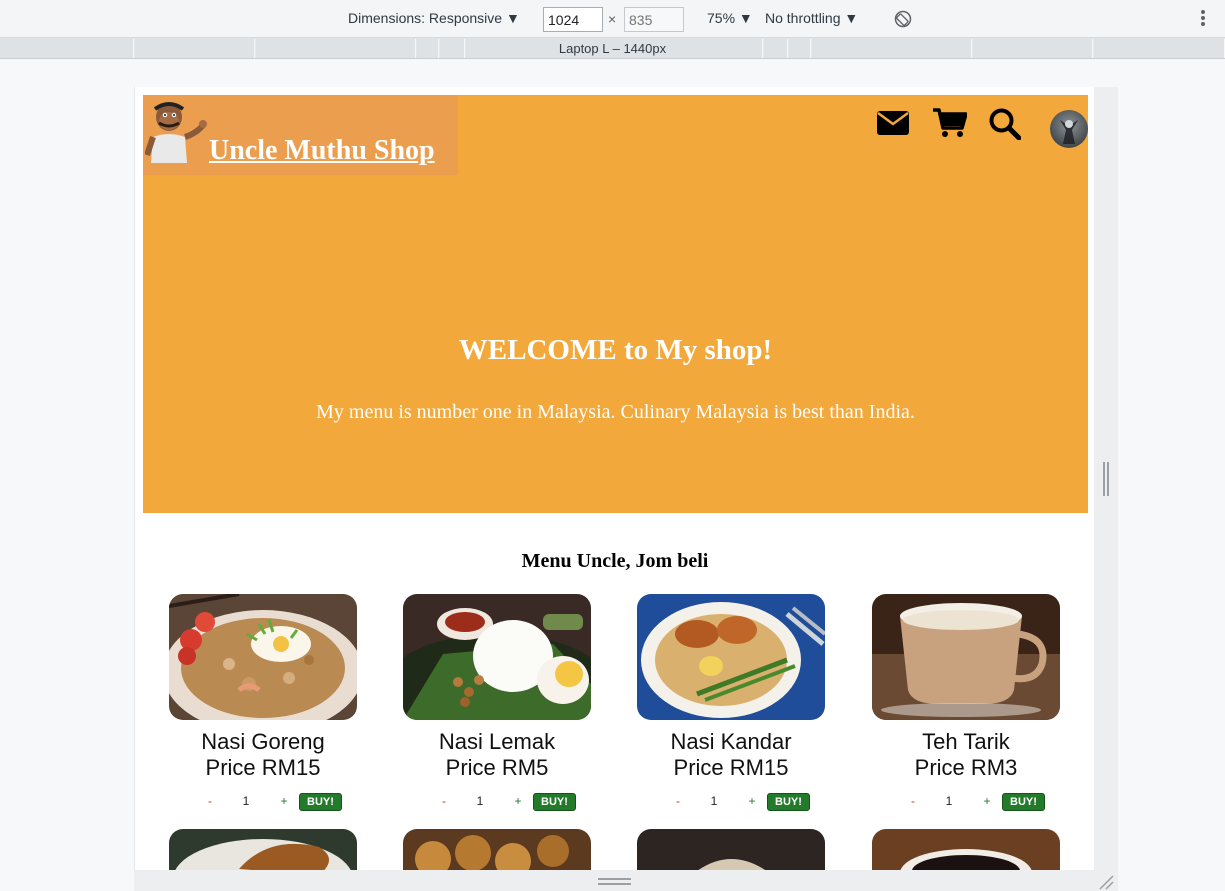  I want to click on menu-item-name: Nasi Lemak, so click(497, 741).